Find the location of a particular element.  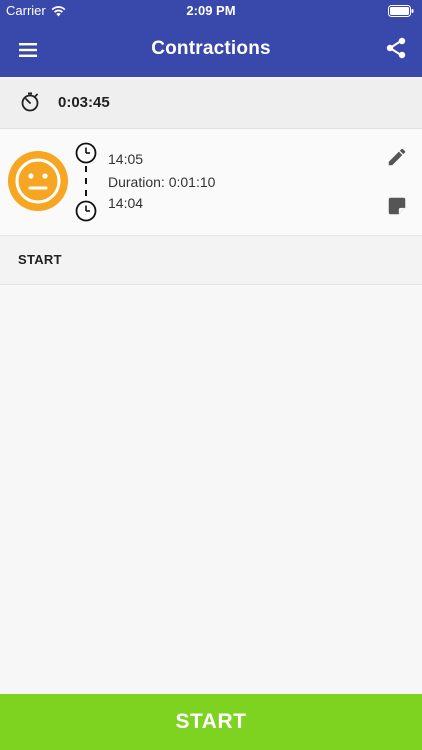

section-label: START is located at coordinates (40, 259).